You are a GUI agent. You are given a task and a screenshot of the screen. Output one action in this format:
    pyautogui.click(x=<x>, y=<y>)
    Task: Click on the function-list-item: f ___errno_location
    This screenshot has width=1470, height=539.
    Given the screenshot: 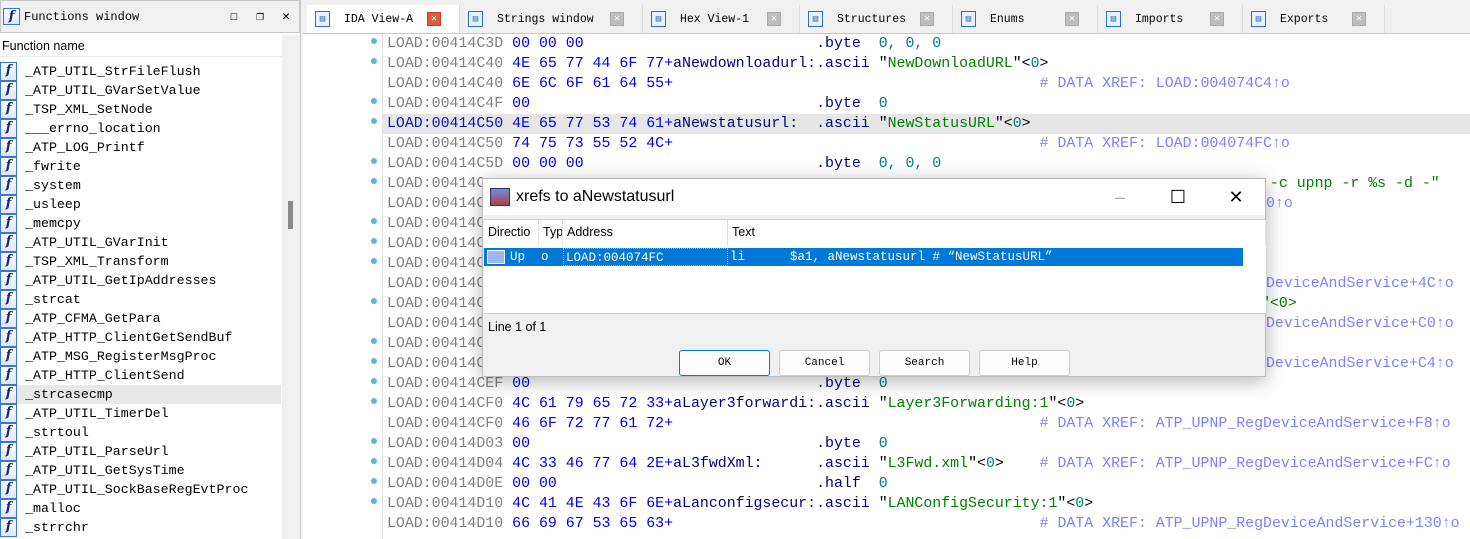 What is the action you would take?
    pyautogui.click(x=140, y=128)
    